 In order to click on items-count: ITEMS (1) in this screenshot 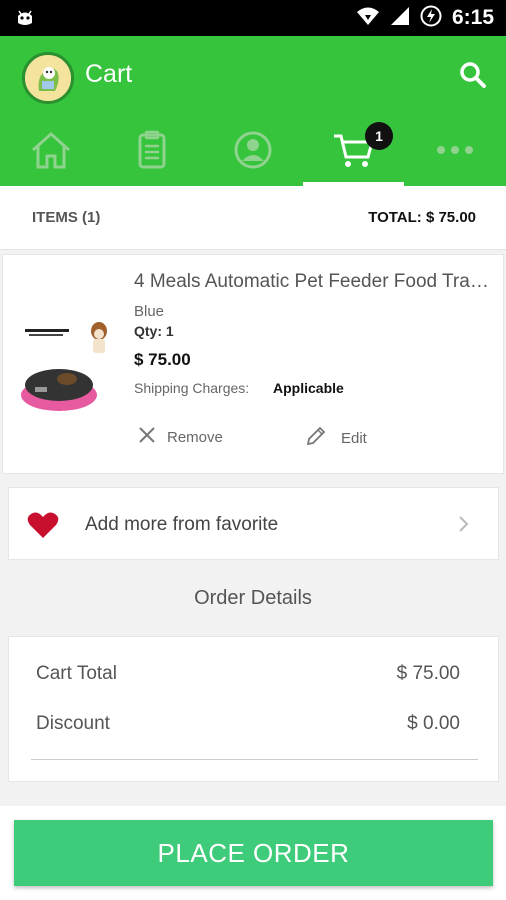, I will do `click(66, 217)`.